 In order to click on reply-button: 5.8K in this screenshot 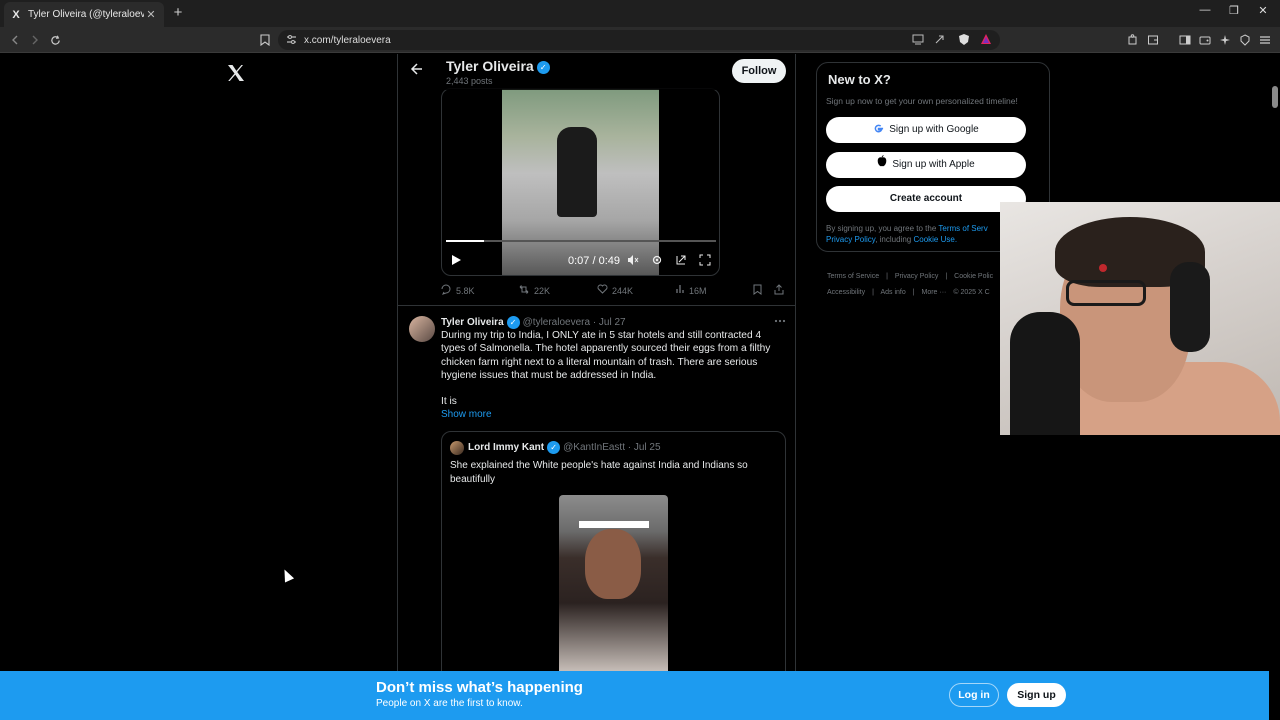, I will do `click(458, 291)`.